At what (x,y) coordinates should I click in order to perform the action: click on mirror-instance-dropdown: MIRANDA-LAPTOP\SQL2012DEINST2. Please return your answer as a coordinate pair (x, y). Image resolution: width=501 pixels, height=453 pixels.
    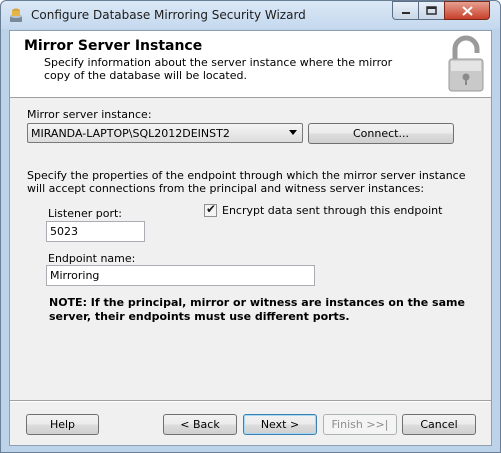
    Looking at the image, I should click on (165, 133).